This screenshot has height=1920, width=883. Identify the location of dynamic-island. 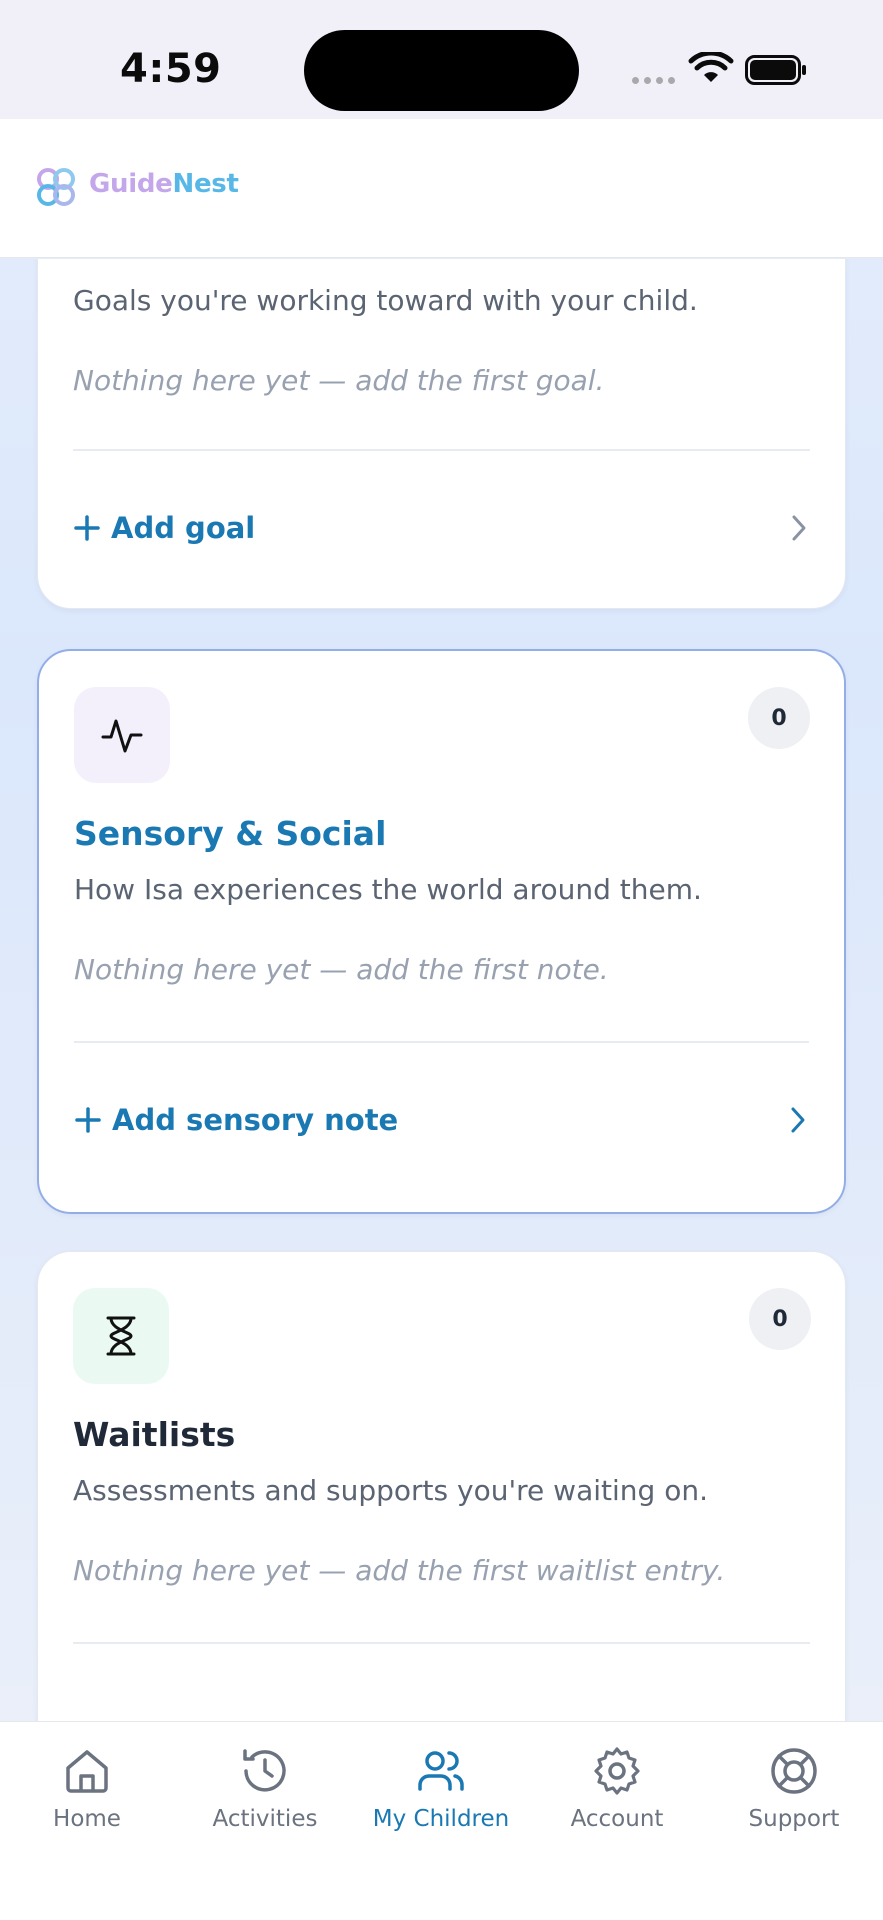
(441, 70).